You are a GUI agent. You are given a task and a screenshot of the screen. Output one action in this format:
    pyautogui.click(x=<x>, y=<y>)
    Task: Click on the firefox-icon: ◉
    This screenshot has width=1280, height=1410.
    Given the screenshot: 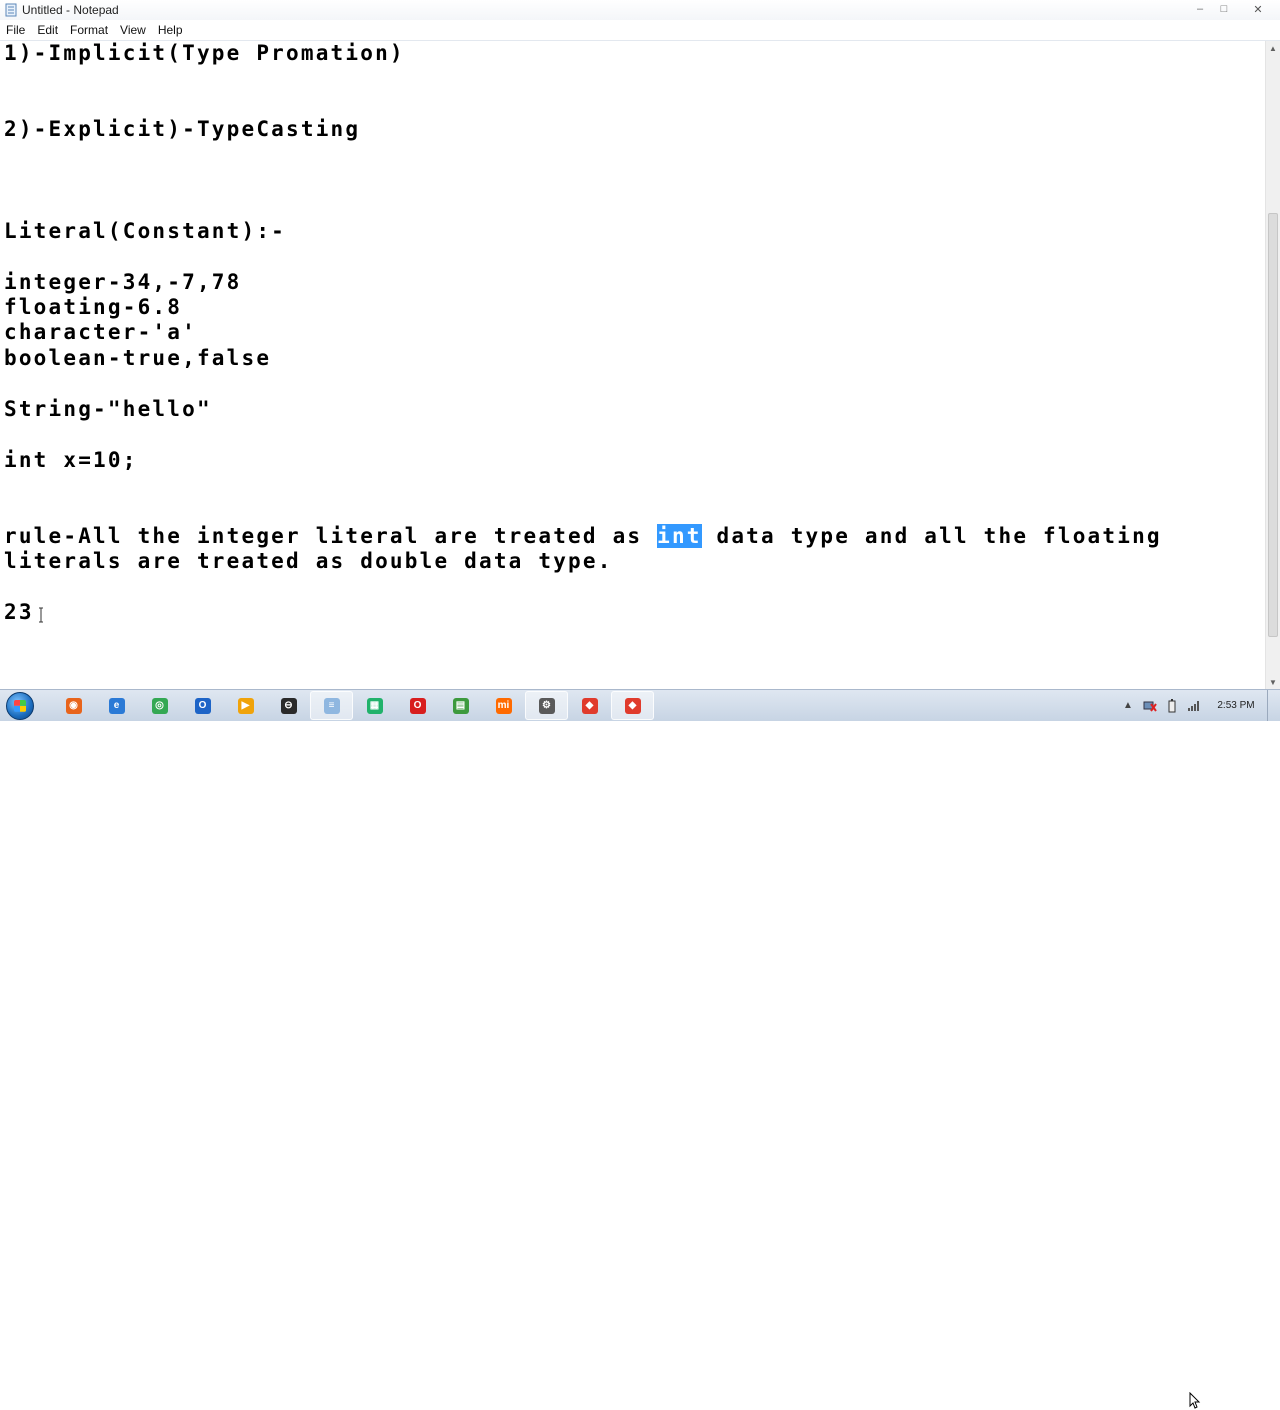 What is the action you would take?
    pyautogui.click(x=73, y=705)
    